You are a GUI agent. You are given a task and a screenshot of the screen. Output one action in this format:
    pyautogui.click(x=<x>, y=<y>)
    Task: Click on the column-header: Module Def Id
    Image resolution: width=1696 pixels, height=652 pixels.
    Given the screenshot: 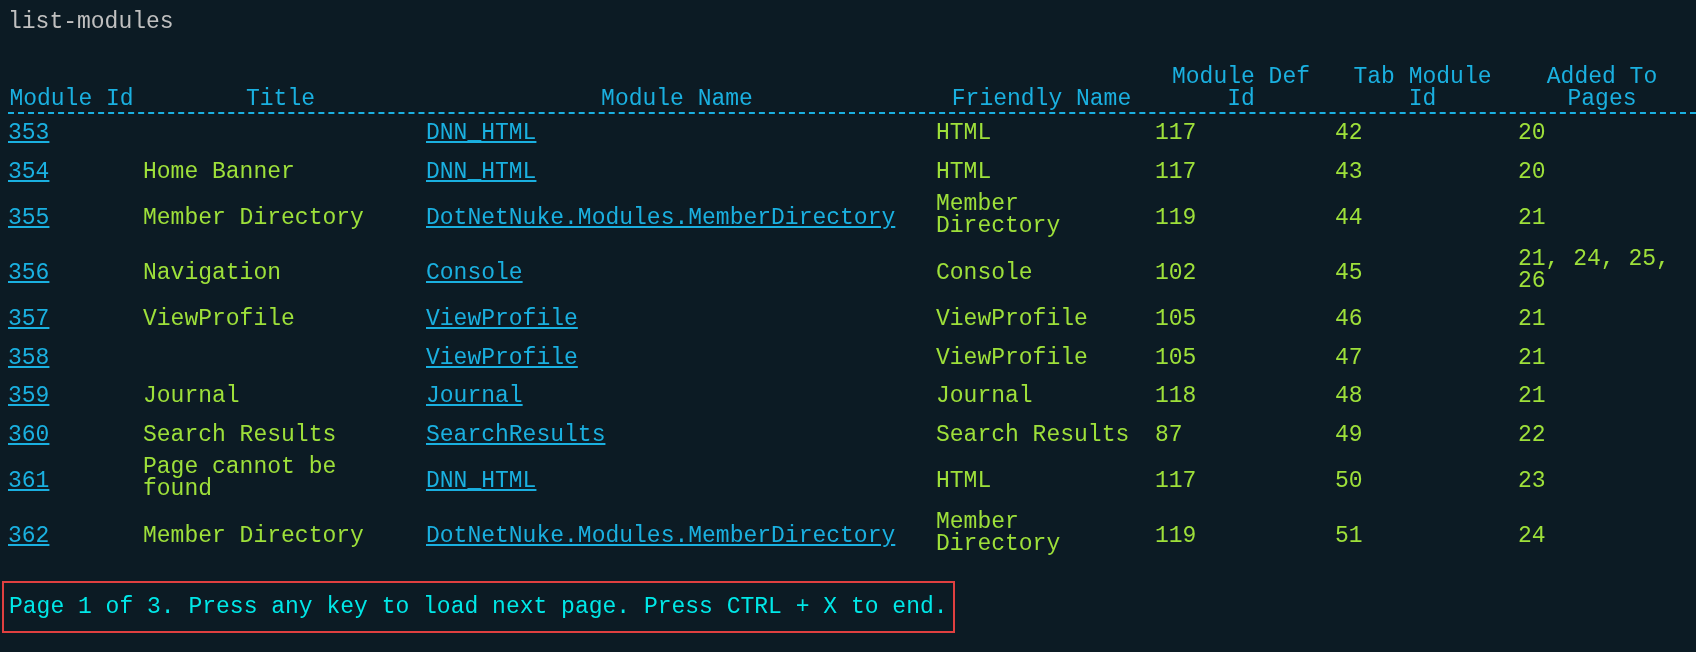 What is the action you would take?
    pyautogui.click(x=1241, y=88)
    